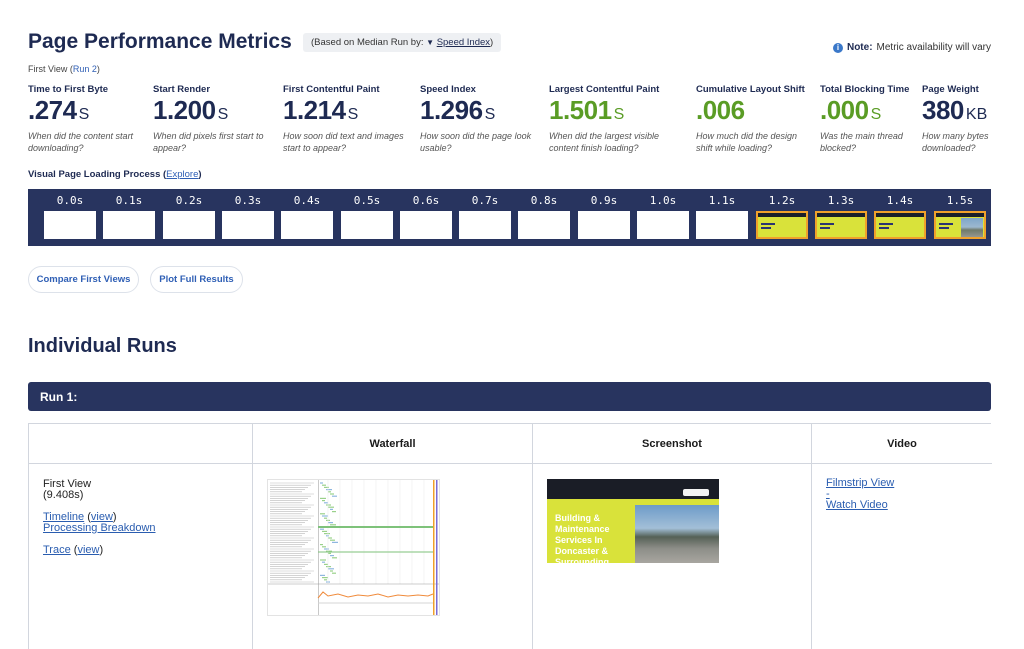 Image resolution: width=1024 pixels, height=649 pixels. I want to click on metric-description: When did pixels first start to appear?, so click(208, 142).